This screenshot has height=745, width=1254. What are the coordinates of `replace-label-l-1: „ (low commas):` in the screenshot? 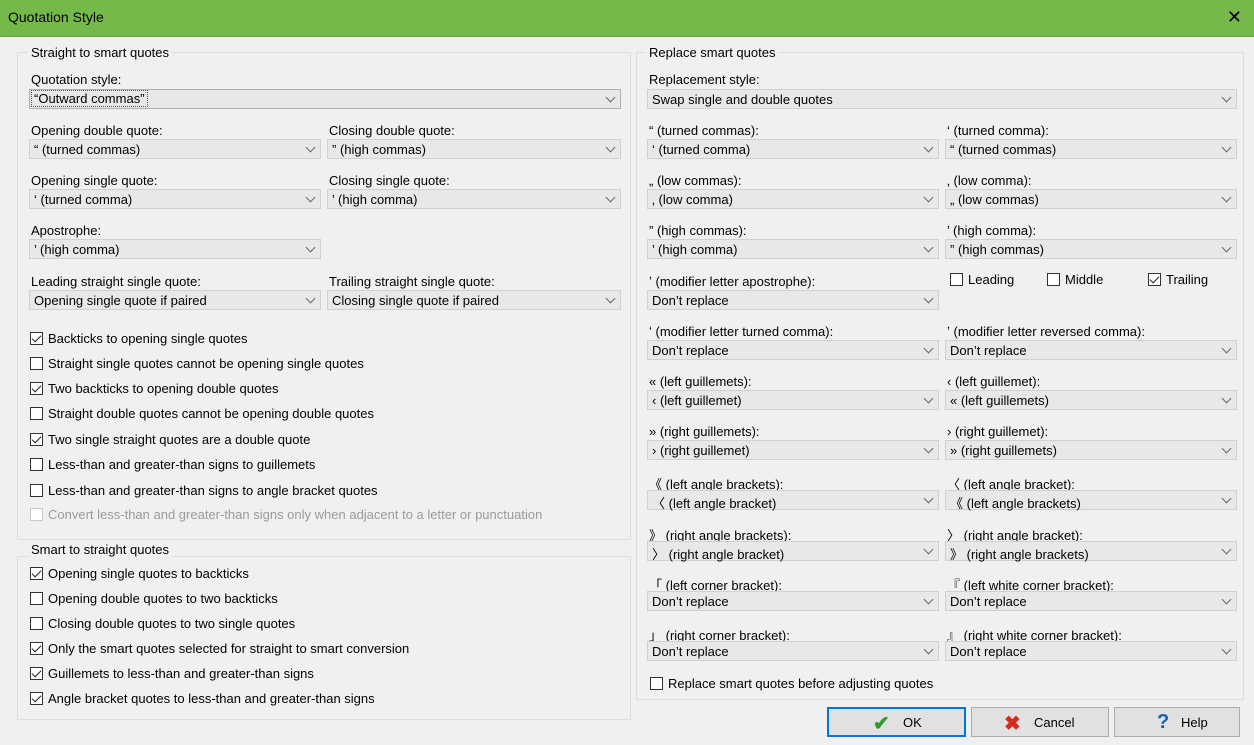 It's located at (695, 180).